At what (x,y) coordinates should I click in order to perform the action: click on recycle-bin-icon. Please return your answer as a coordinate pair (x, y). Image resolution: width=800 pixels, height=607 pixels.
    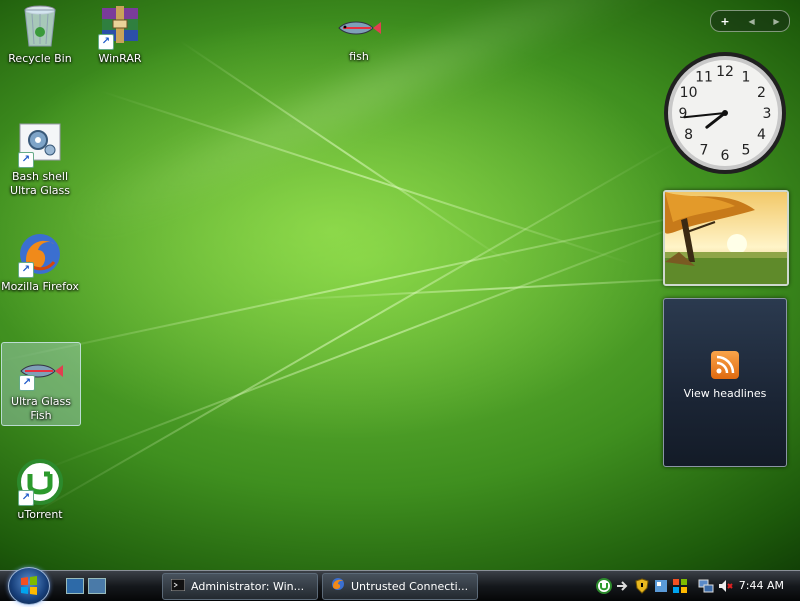
    Looking at the image, I should click on (40, 26).